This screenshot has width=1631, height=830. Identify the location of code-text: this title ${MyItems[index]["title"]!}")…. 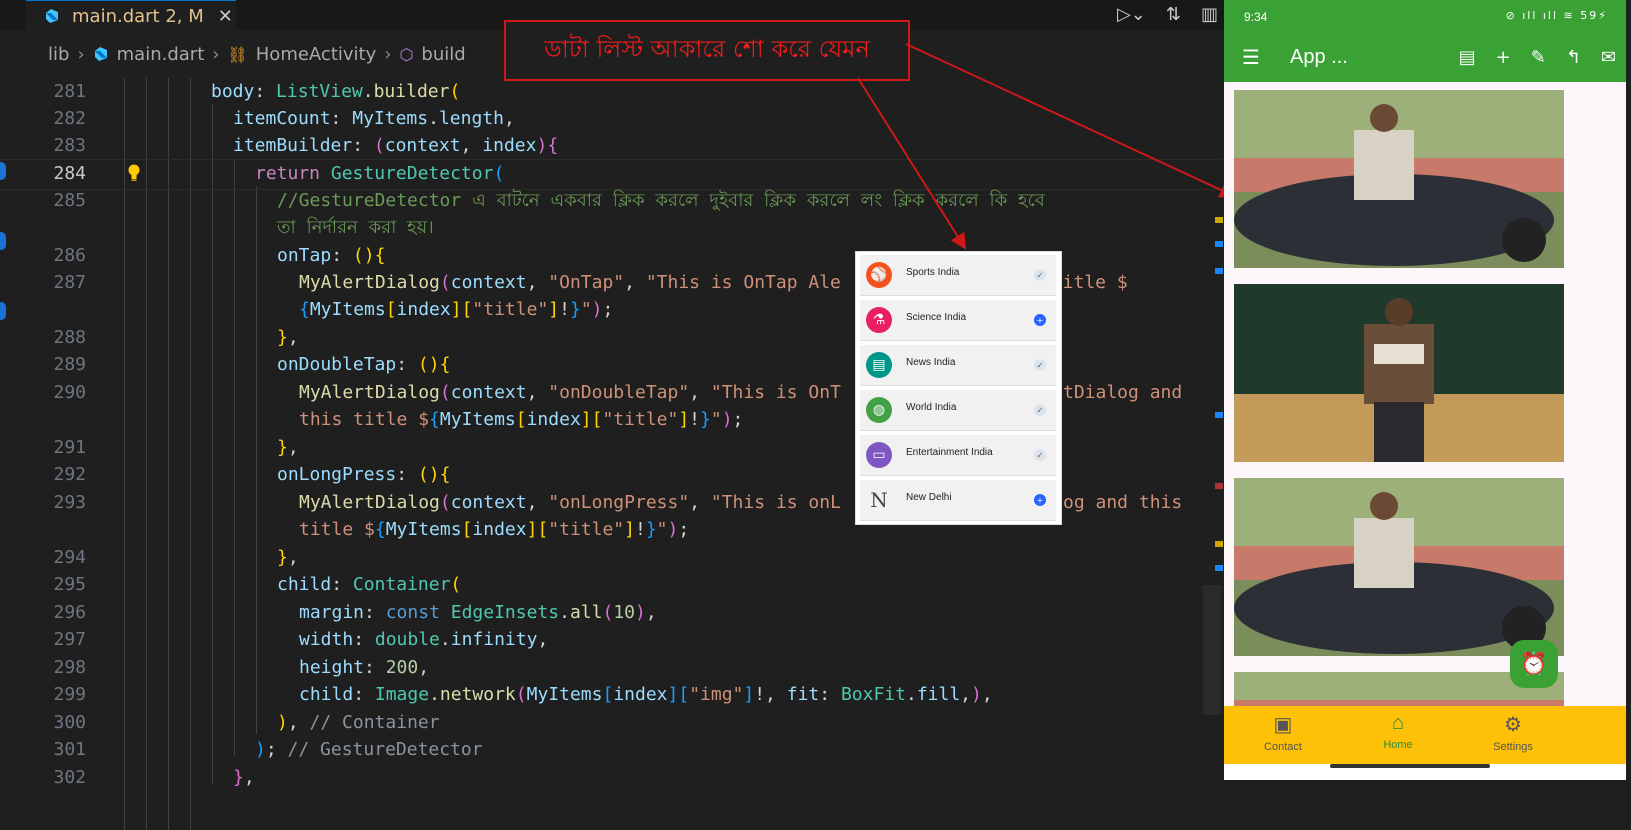
(521, 419).